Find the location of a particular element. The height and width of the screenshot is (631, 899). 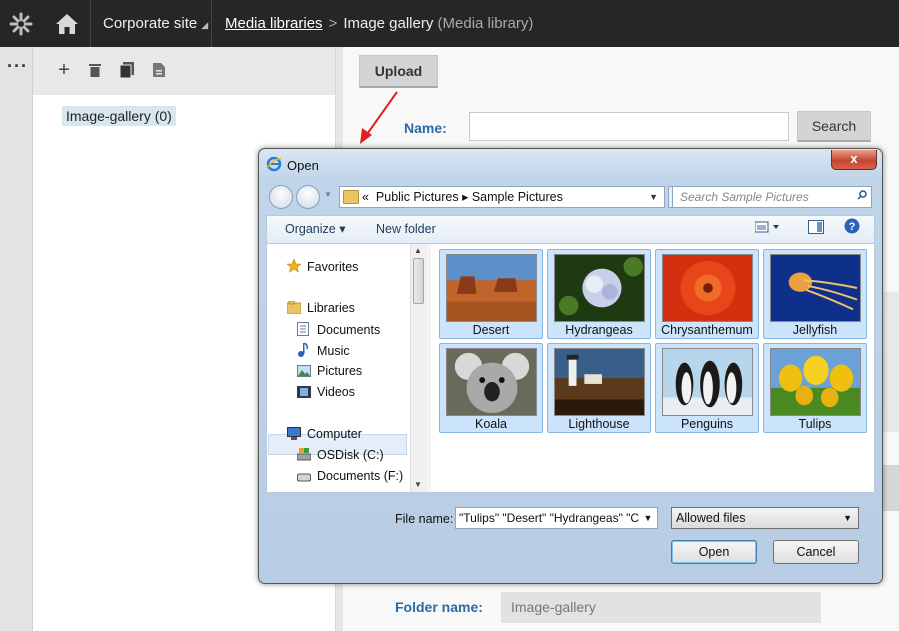

nav-item-documents: Documents is located at coordinates (338, 329).